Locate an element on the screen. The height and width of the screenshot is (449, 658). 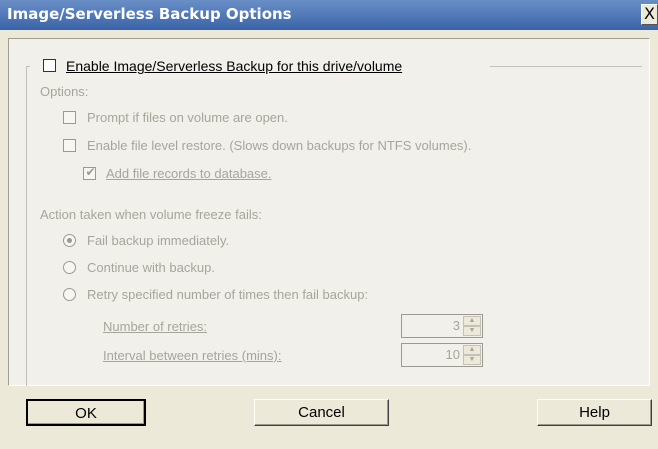
retries-spinner: 3 ▲ ▼ is located at coordinates (442, 326).